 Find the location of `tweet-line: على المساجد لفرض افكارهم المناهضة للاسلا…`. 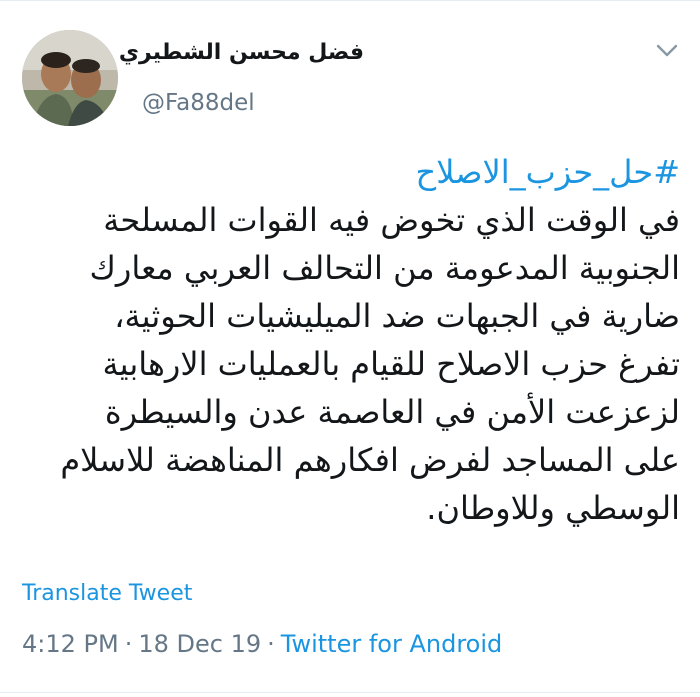

tweet-line: على المساجد لفرض افكارهم المناهضة للاسلا… is located at coordinates (370, 460).